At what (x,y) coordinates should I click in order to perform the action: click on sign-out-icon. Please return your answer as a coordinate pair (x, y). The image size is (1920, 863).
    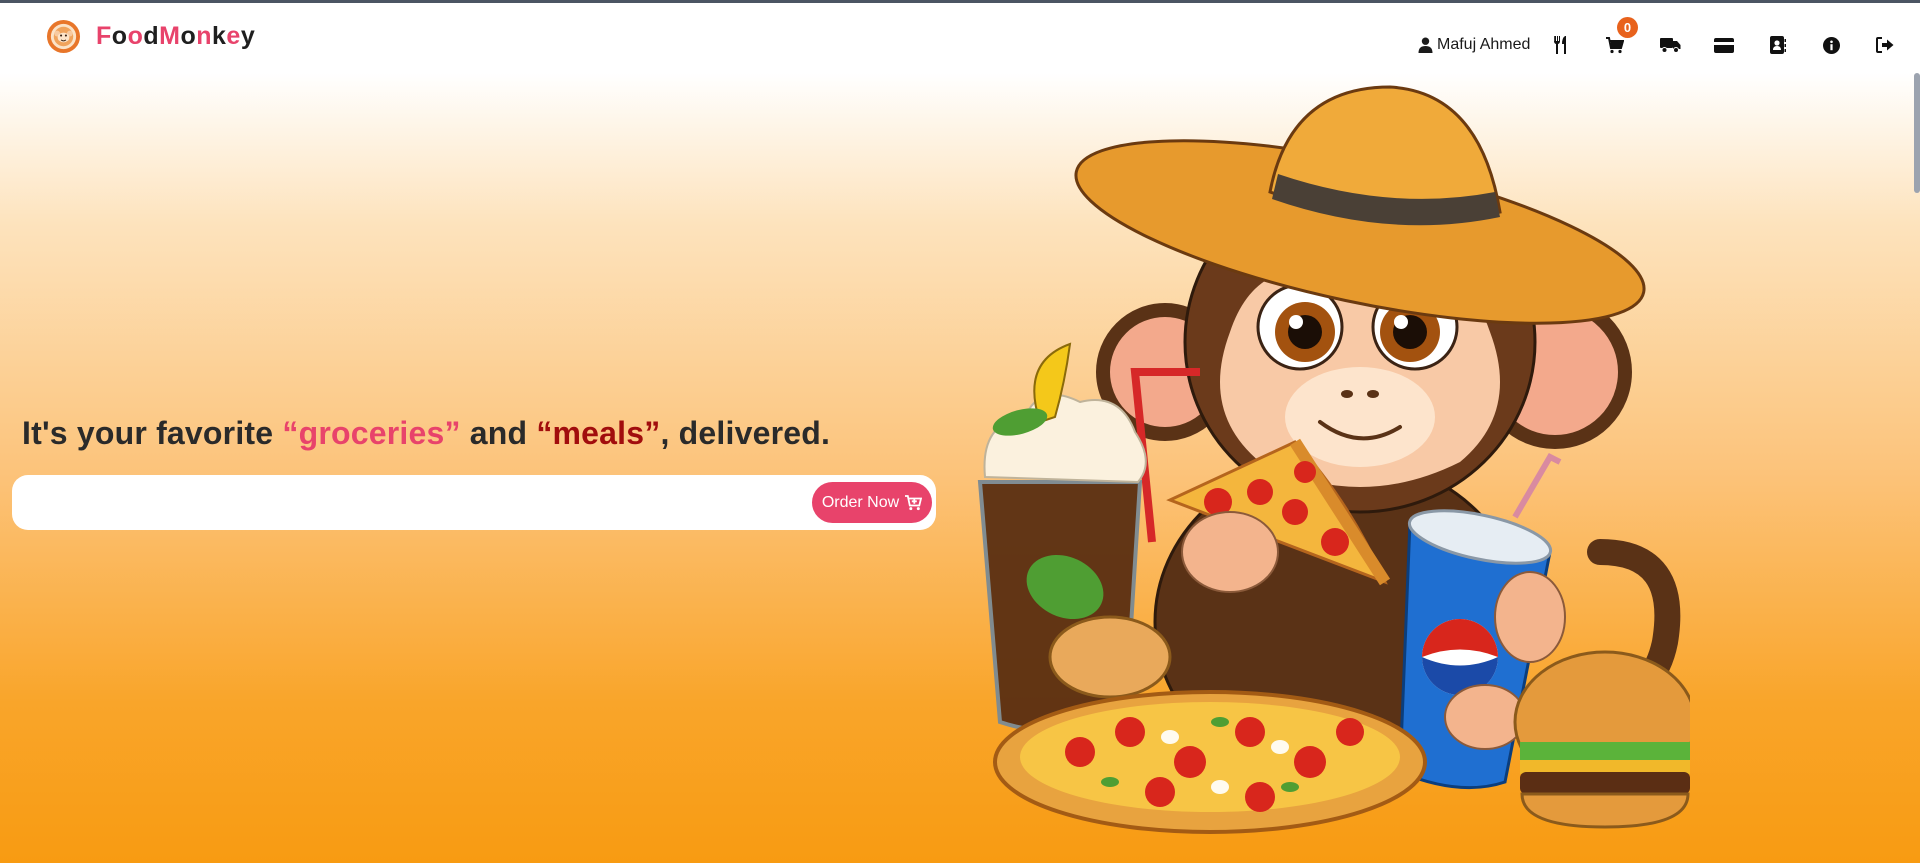
    Looking at the image, I should click on (1885, 45).